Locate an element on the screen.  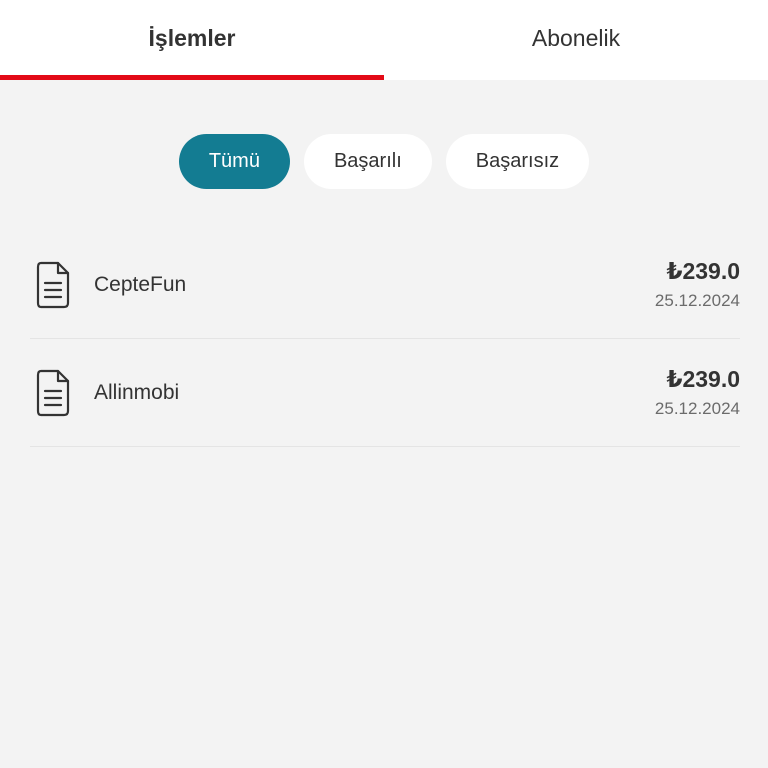
tab-islemler: İşlemler is located at coordinates (192, 40).